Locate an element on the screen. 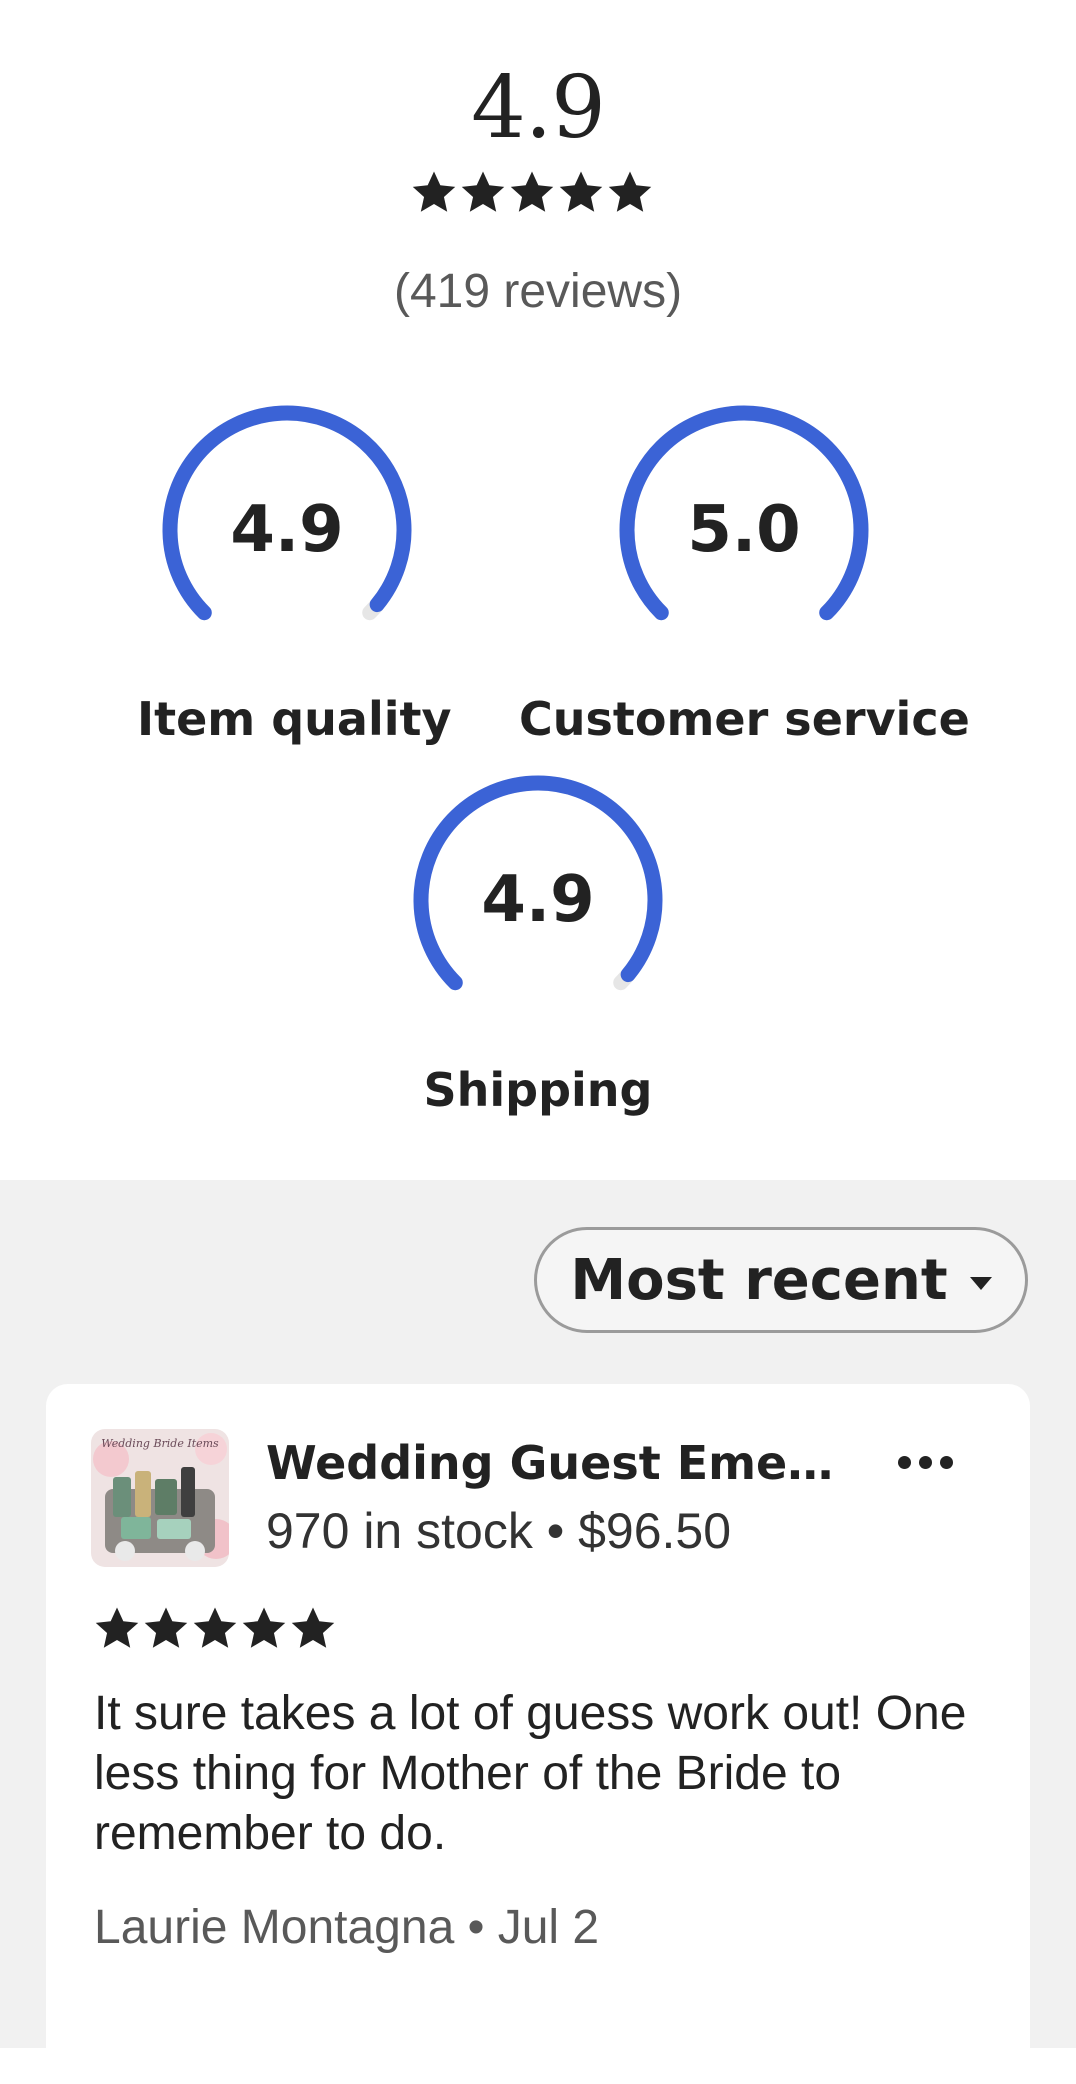 The height and width of the screenshot is (2084, 1076). shipping-gauge: 4.9 is located at coordinates (538, 900).